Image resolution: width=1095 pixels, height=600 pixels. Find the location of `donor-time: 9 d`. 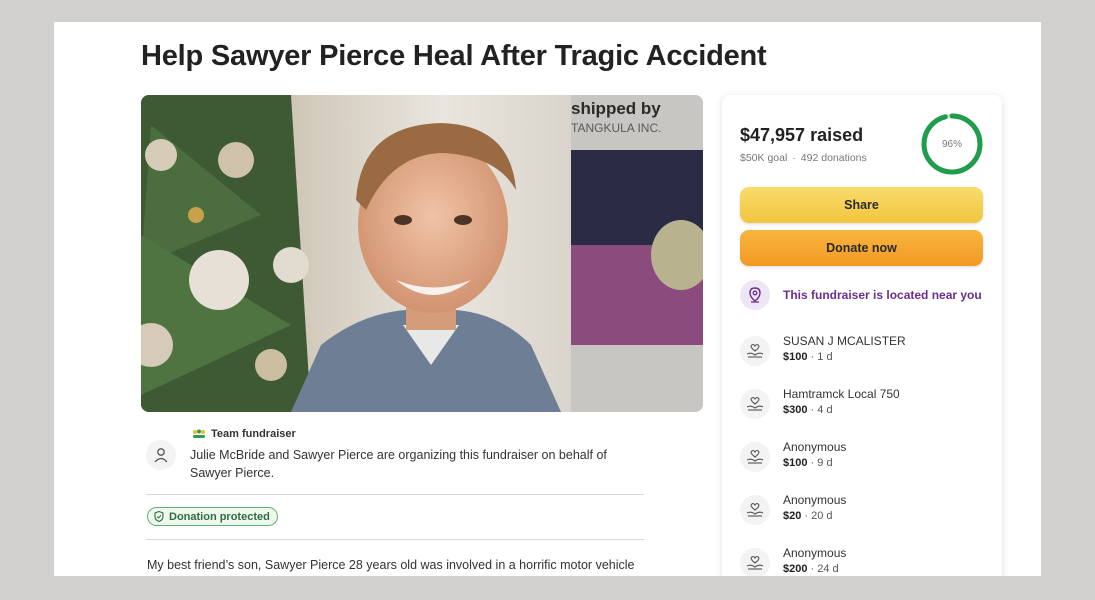

donor-time: 9 d is located at coordinates (825, 463).